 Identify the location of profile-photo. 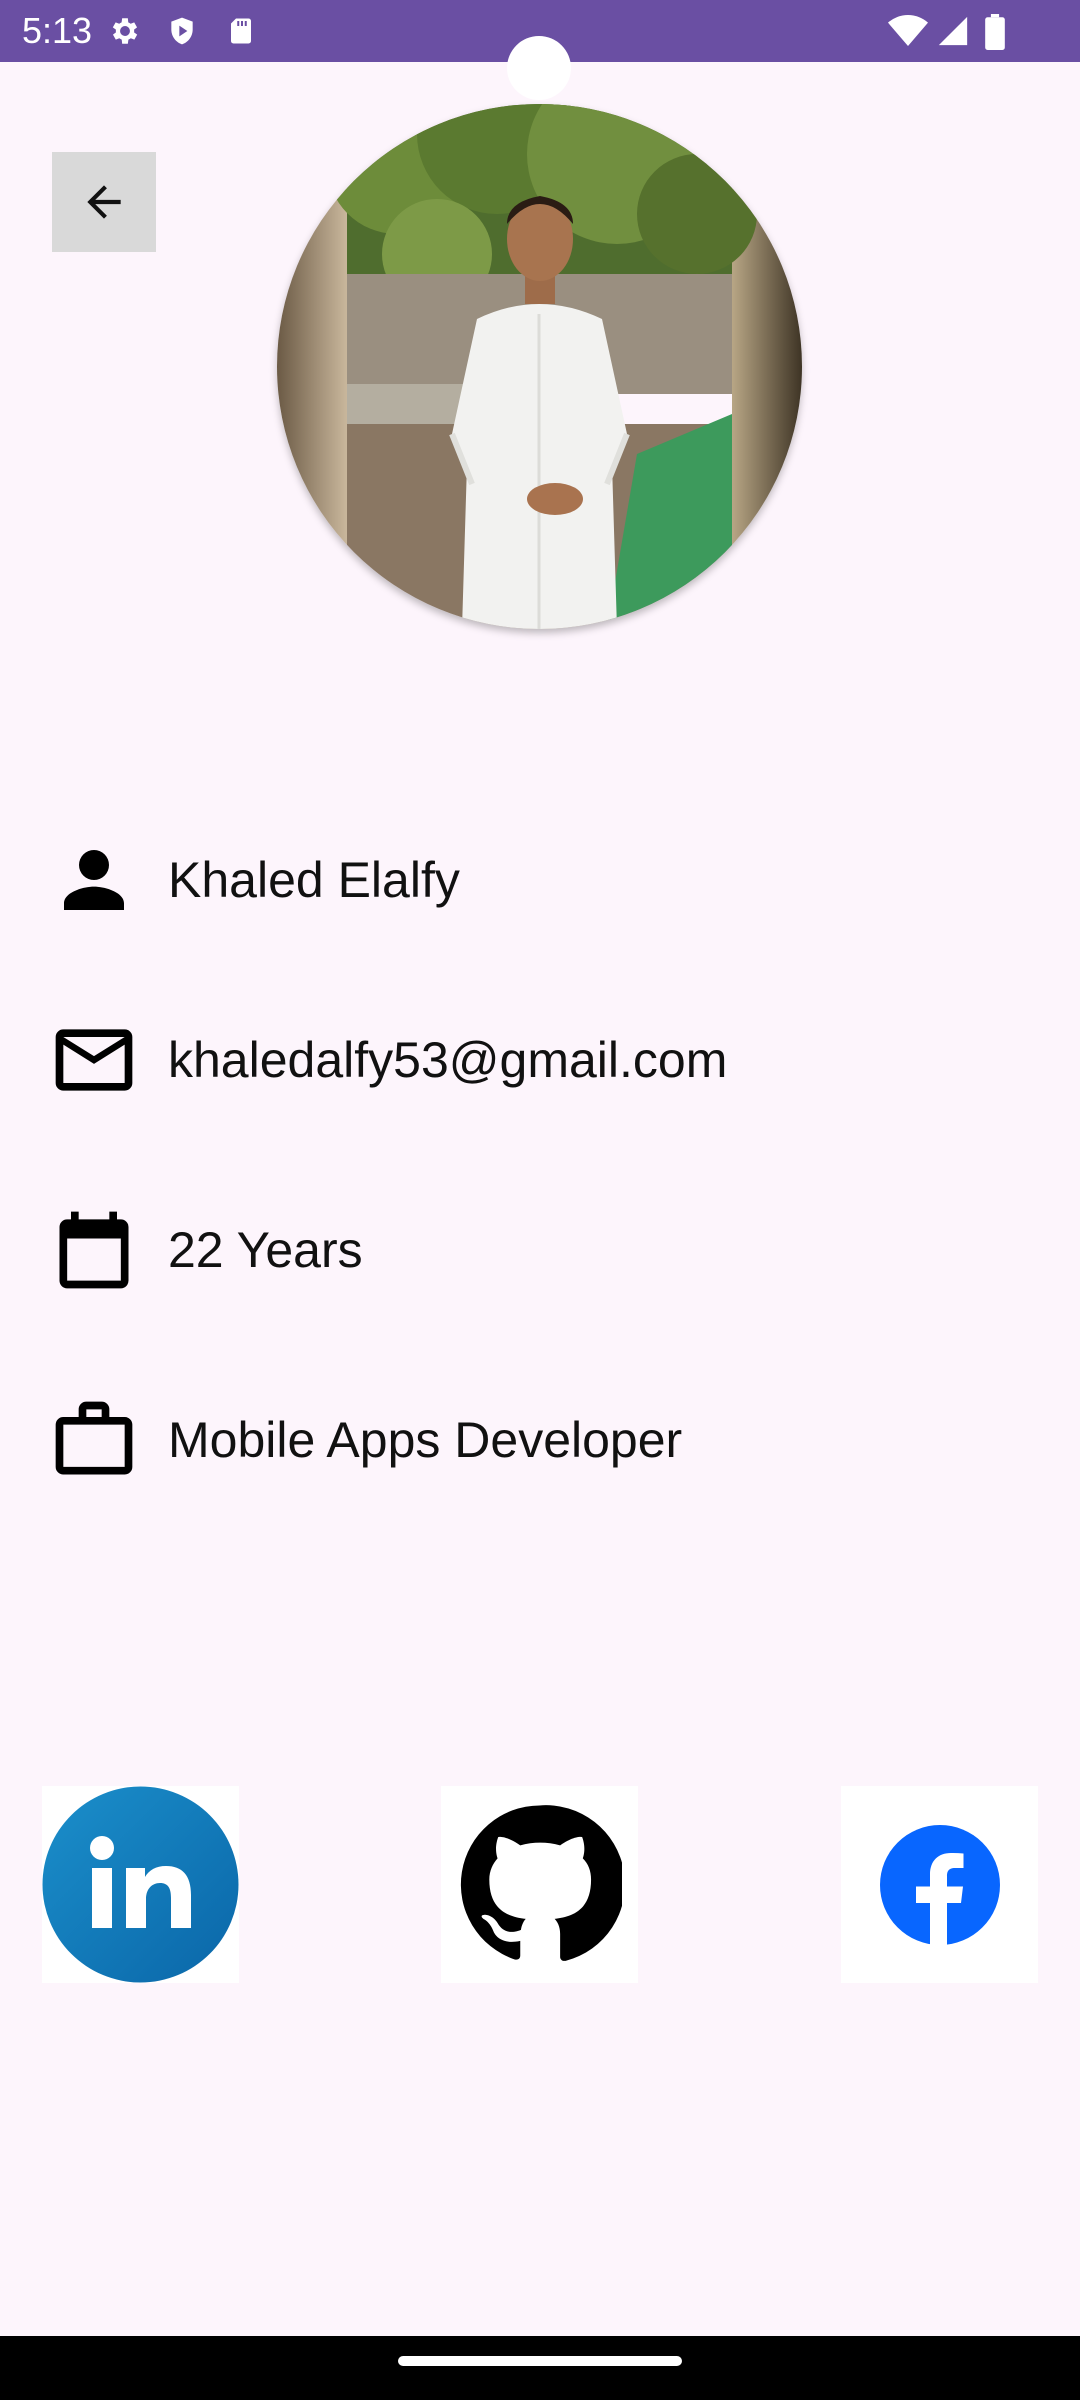
(539, 366).